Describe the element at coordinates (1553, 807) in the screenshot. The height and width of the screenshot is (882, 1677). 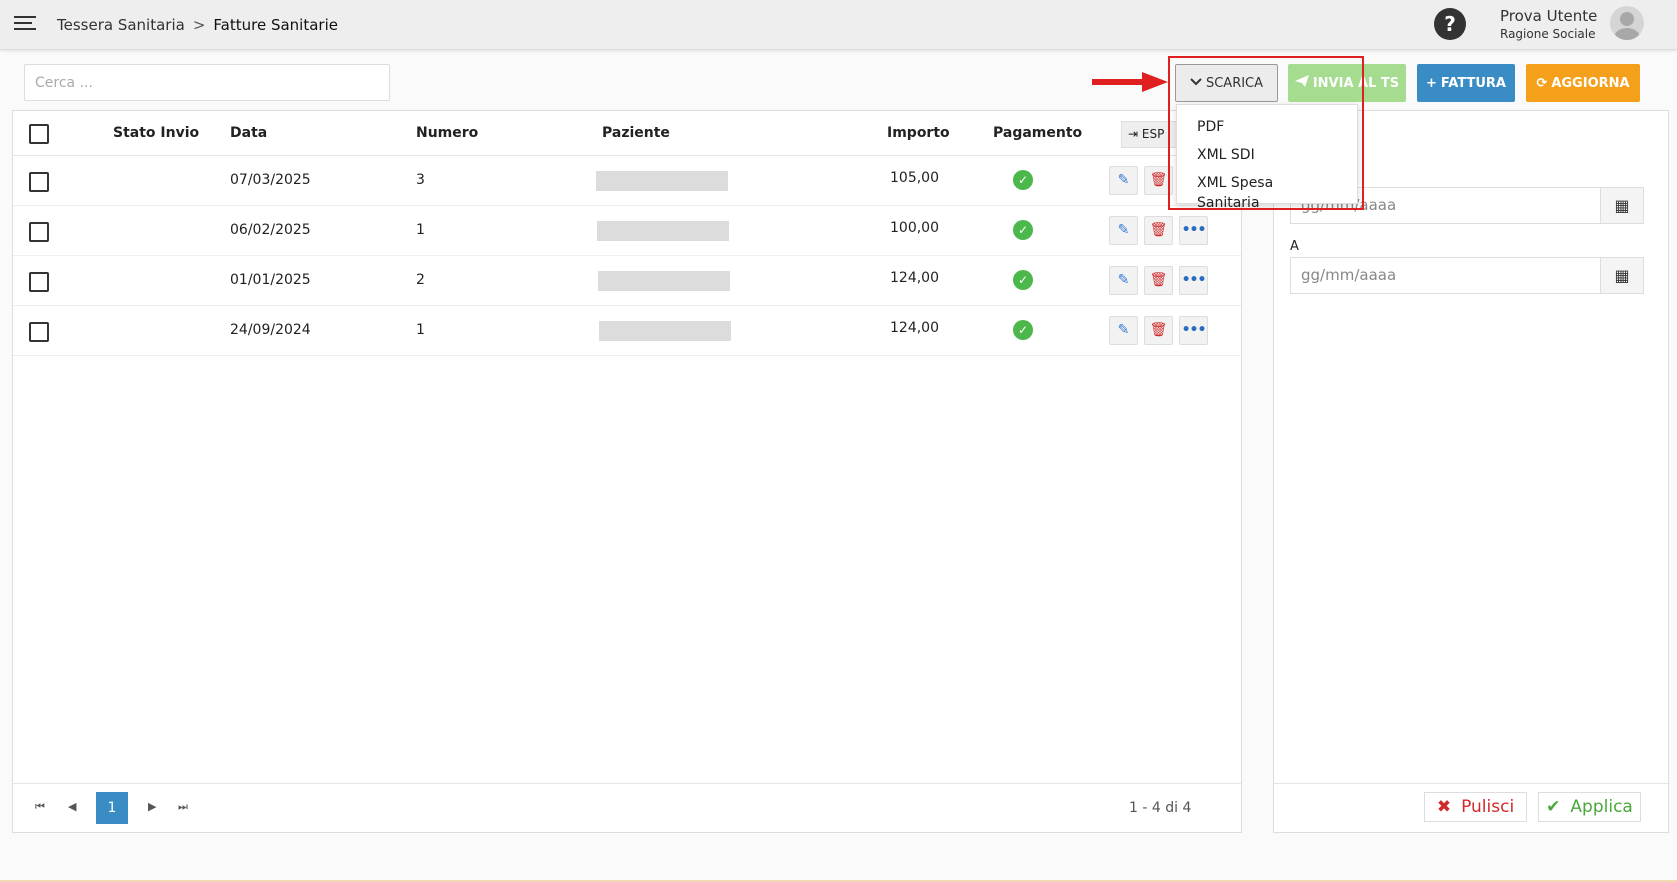
I see `check-icon: ✔` at that location.